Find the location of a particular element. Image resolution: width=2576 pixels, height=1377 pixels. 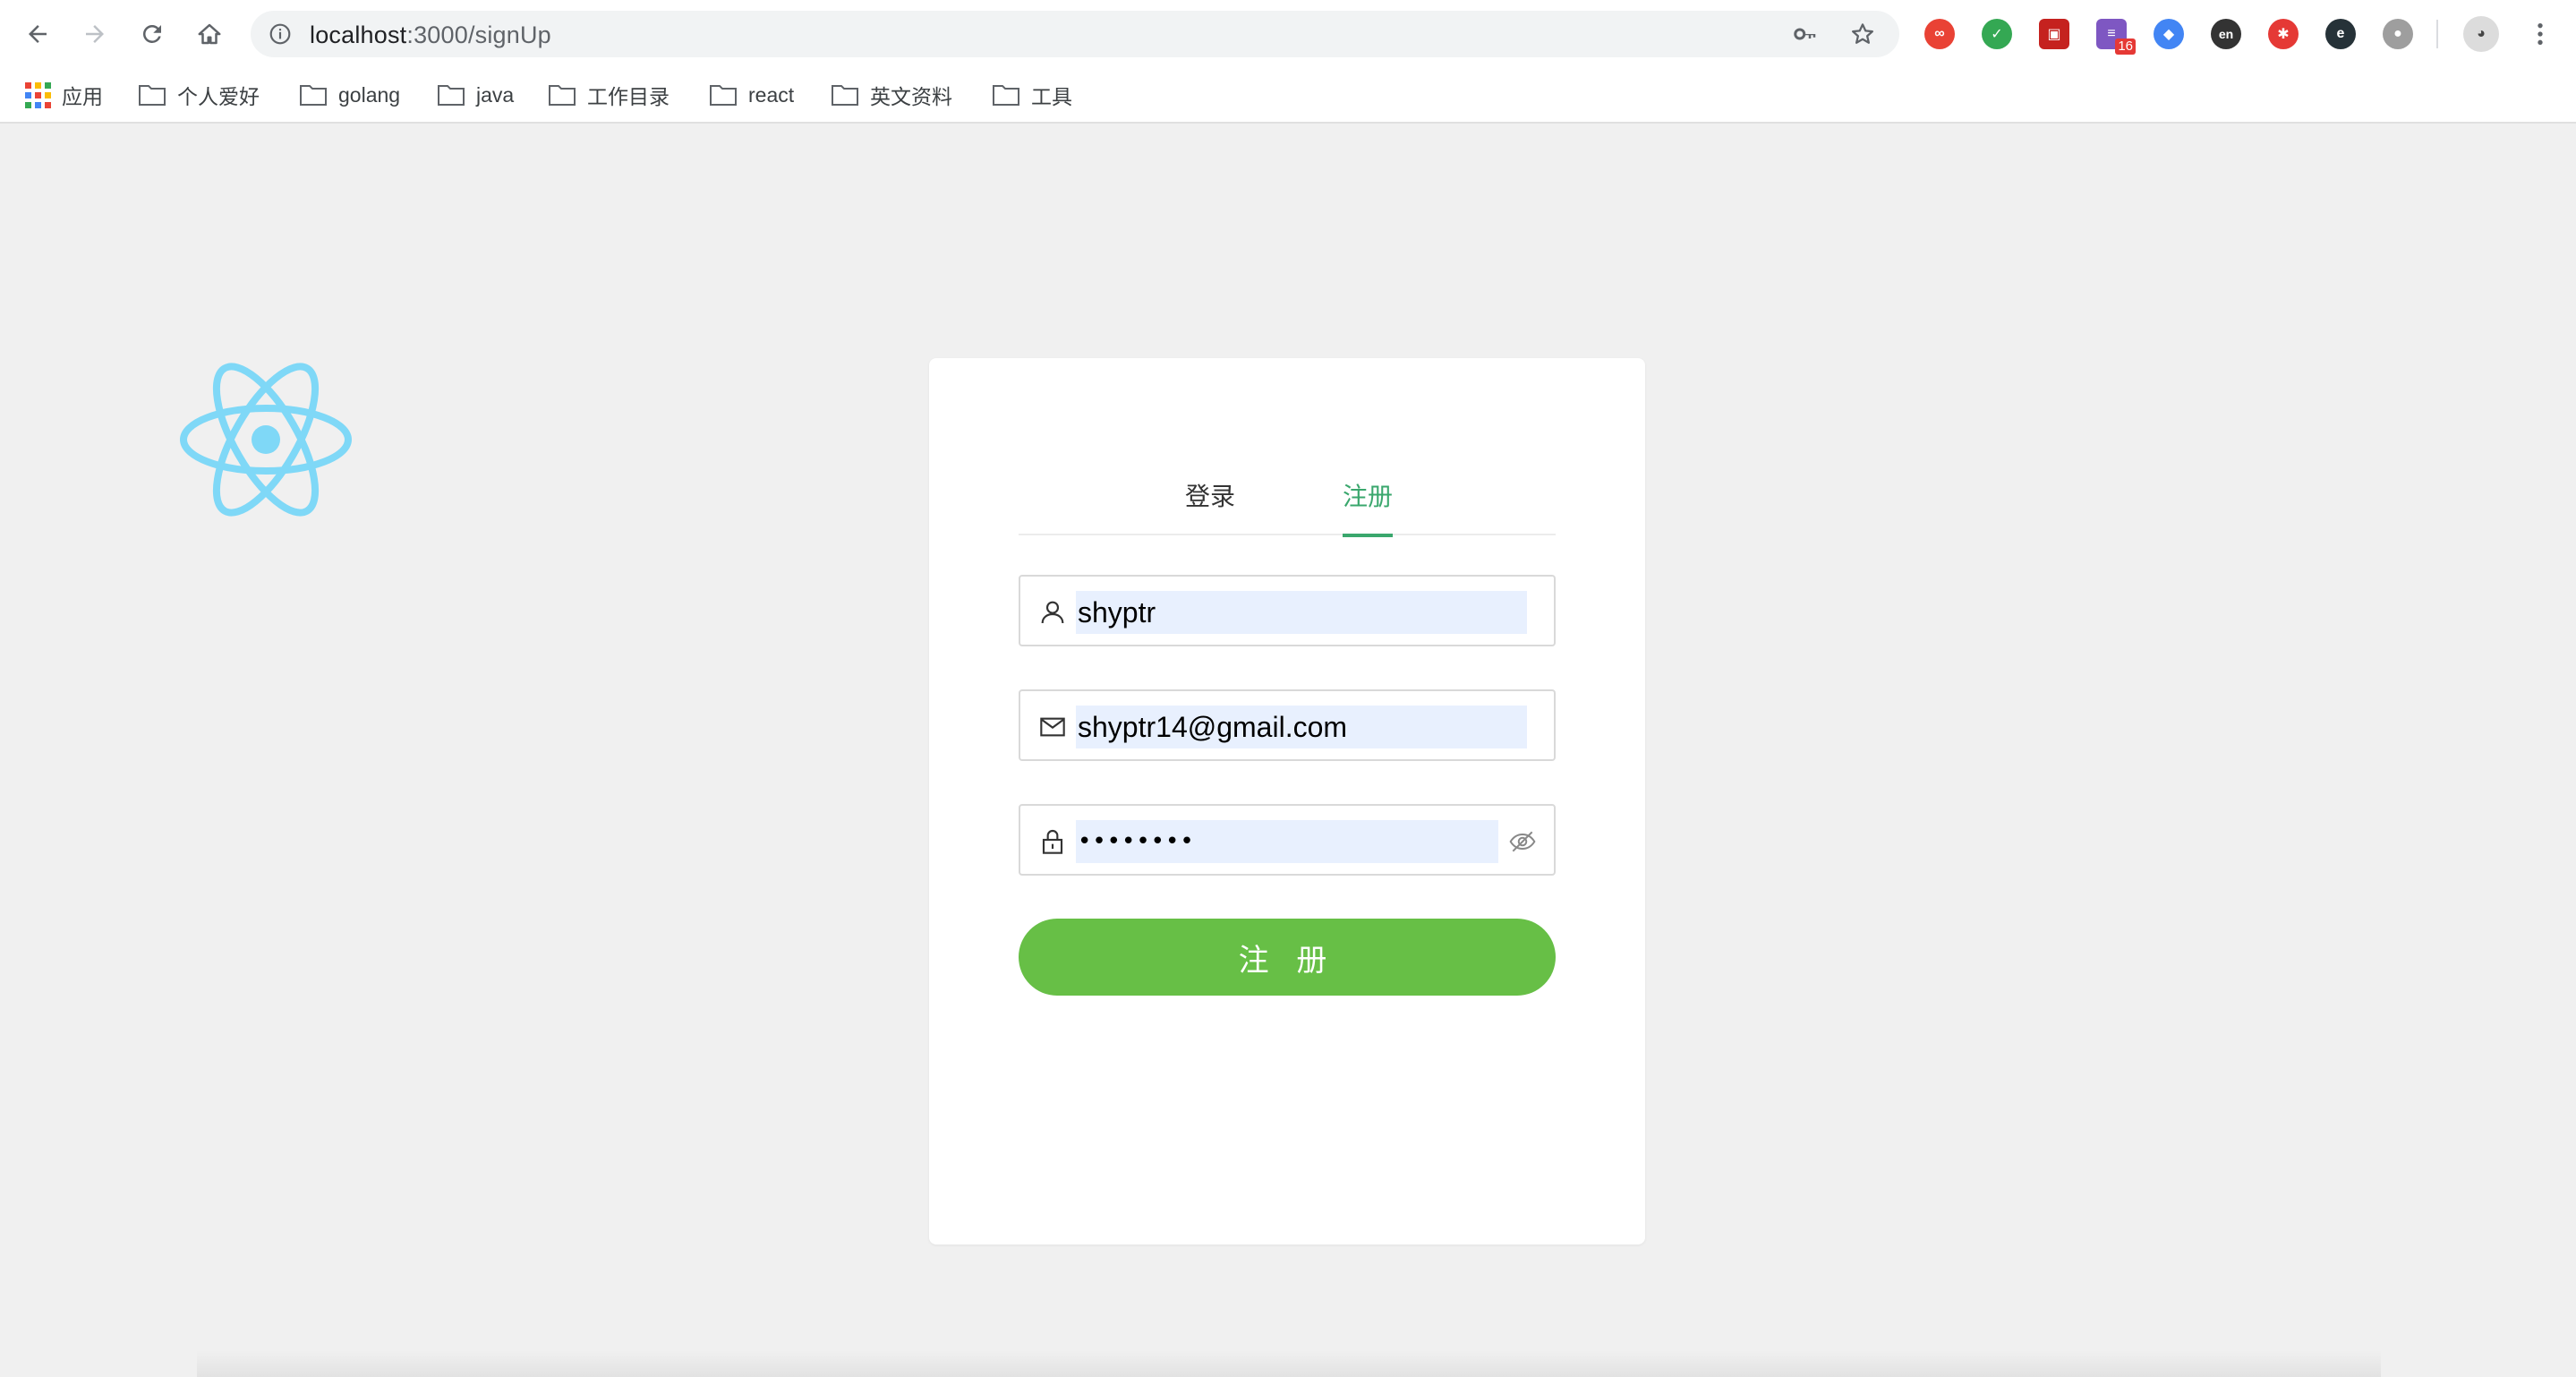

e-extension-glyph: e is located at coordinates (2340, 33).